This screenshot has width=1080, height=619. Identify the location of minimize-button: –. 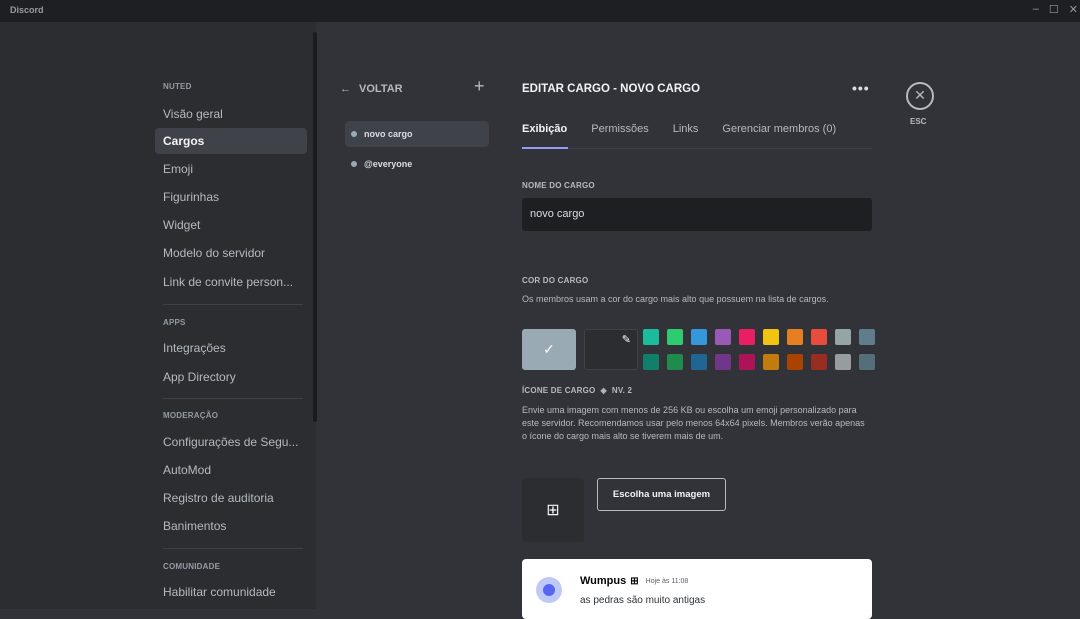
(1036, 9).